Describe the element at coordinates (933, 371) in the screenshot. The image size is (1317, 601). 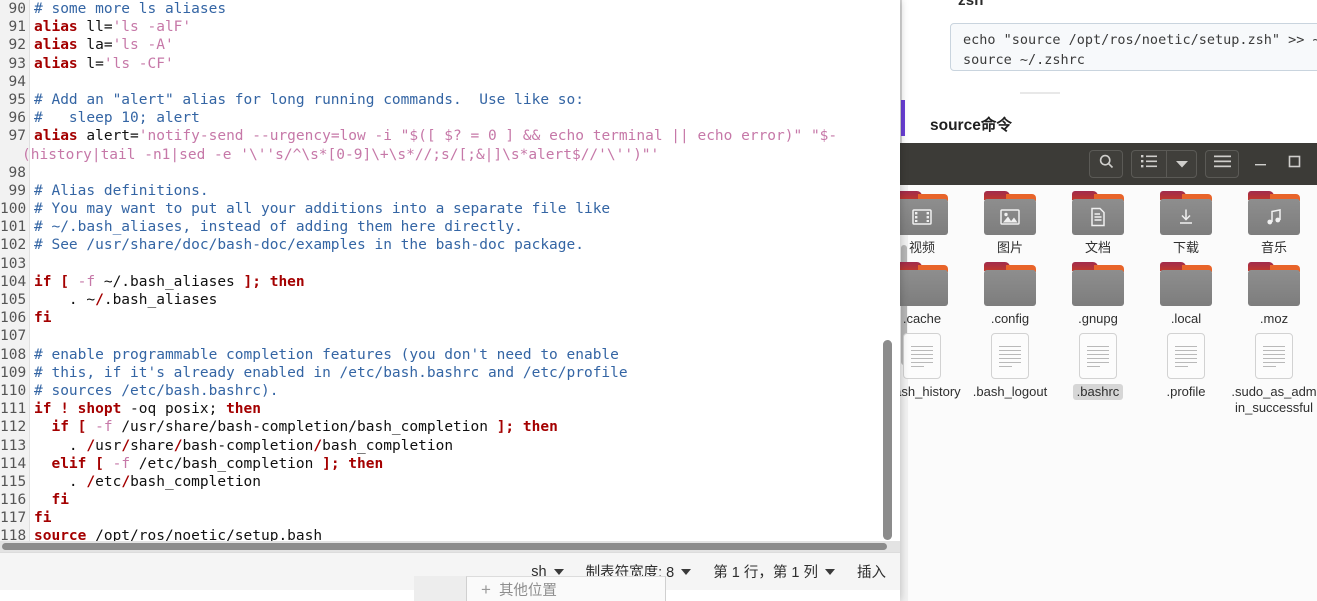
I see `file-item: .bash_history` at that location.